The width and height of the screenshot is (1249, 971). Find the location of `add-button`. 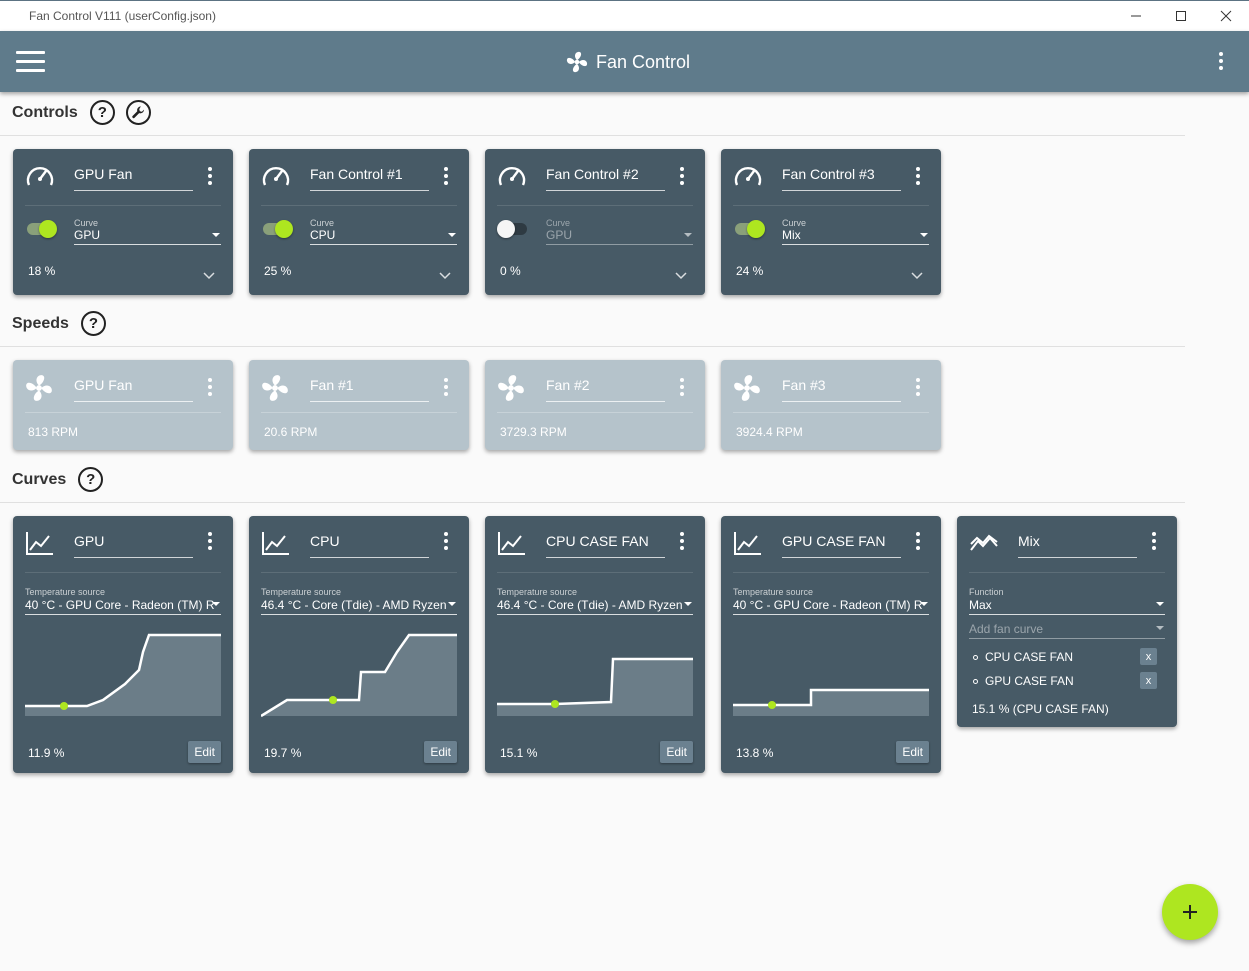

add-button is located at coordinates (1190, 912).